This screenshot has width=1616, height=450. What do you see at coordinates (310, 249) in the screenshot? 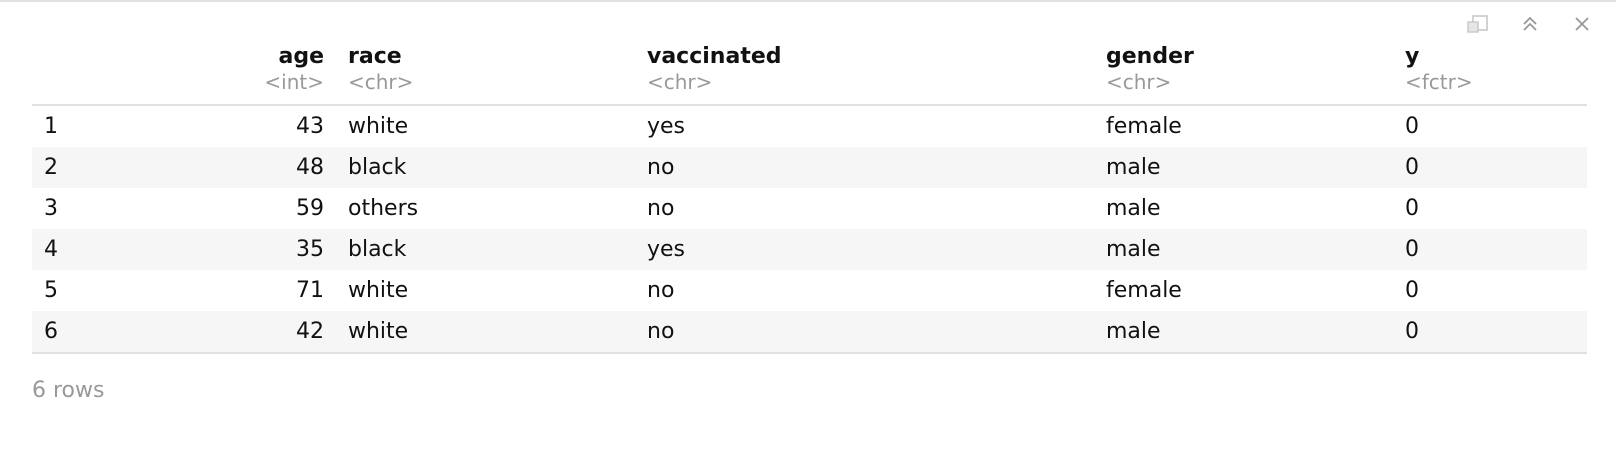
I see `cell-age: 35` at bounding box center [310, 249].